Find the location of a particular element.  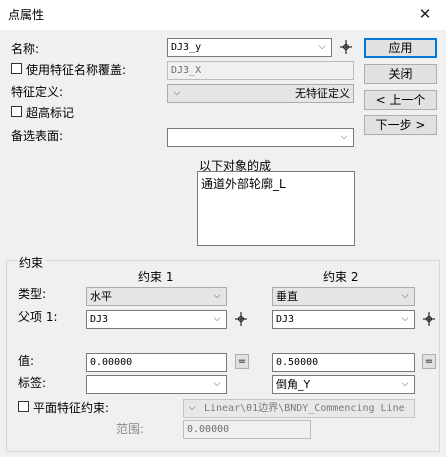

constraint-2-value-field: 0.50000 is located at coordinates (343, 362).